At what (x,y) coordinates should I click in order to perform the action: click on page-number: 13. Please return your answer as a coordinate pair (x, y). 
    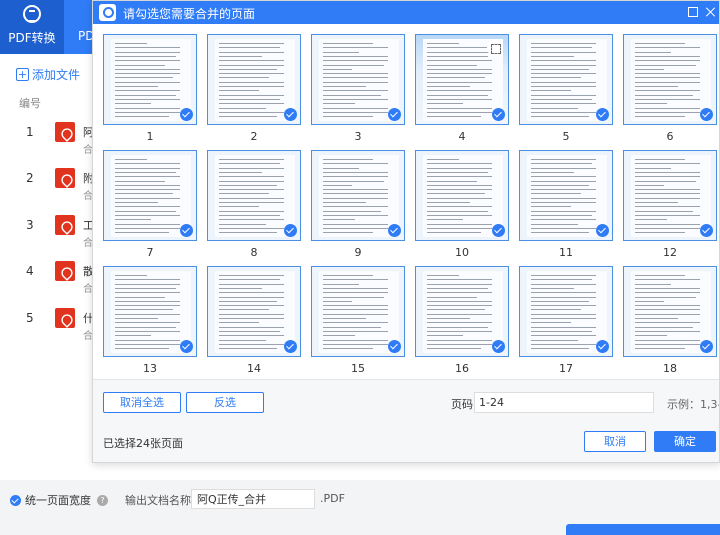
    Looking at the image, I should click on (150, 368).